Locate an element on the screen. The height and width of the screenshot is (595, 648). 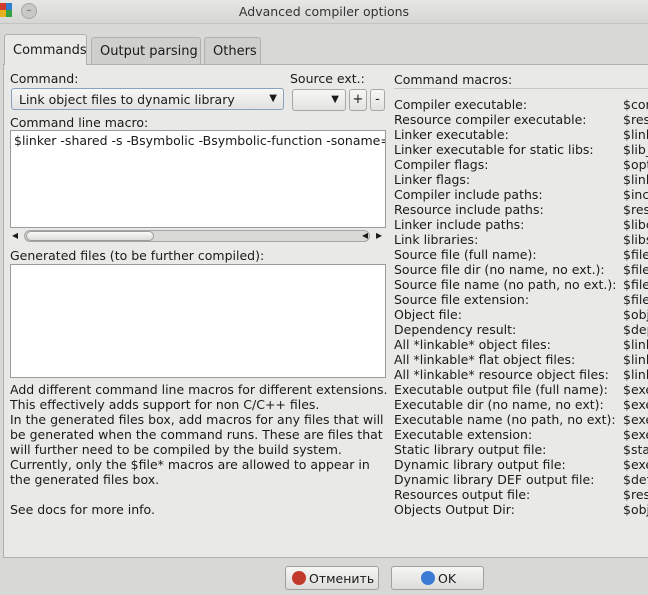
macro-row: Objects Output Dir: $obj is located at coordinates (521, 509).